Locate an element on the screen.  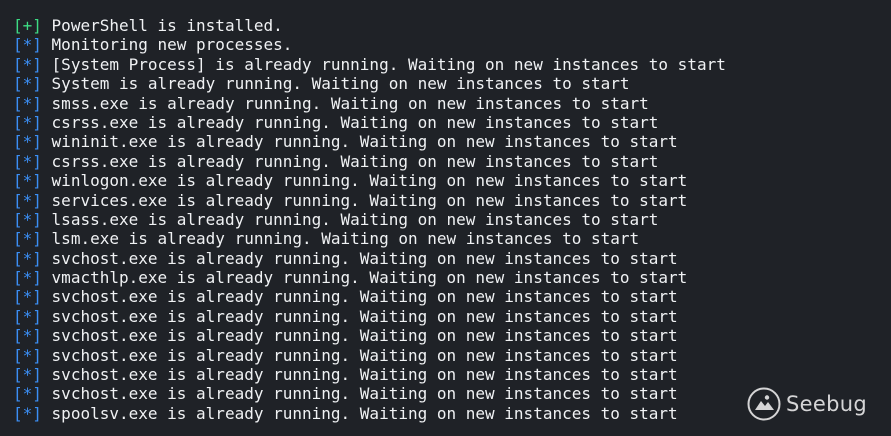
seebug-watermark: Seebug is located at coordinates (807, 404).